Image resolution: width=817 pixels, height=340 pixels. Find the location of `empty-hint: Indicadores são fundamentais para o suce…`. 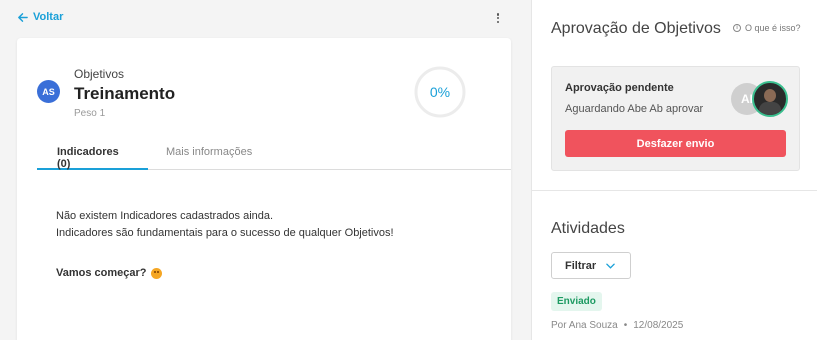

empty-hint: Indicadores são fundamentais para o suce… is located at coordinates (225, 233).